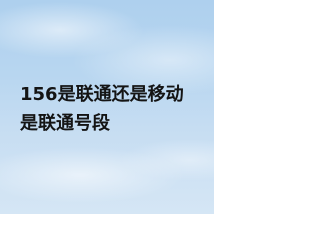 Image resolution: width=320 pixels, height=240 pixels. What do you see at coordinates (102, 94) in the screenshot?
I see `headline-line-1: 156是联通还是移动` at bounding box center [102, 94].